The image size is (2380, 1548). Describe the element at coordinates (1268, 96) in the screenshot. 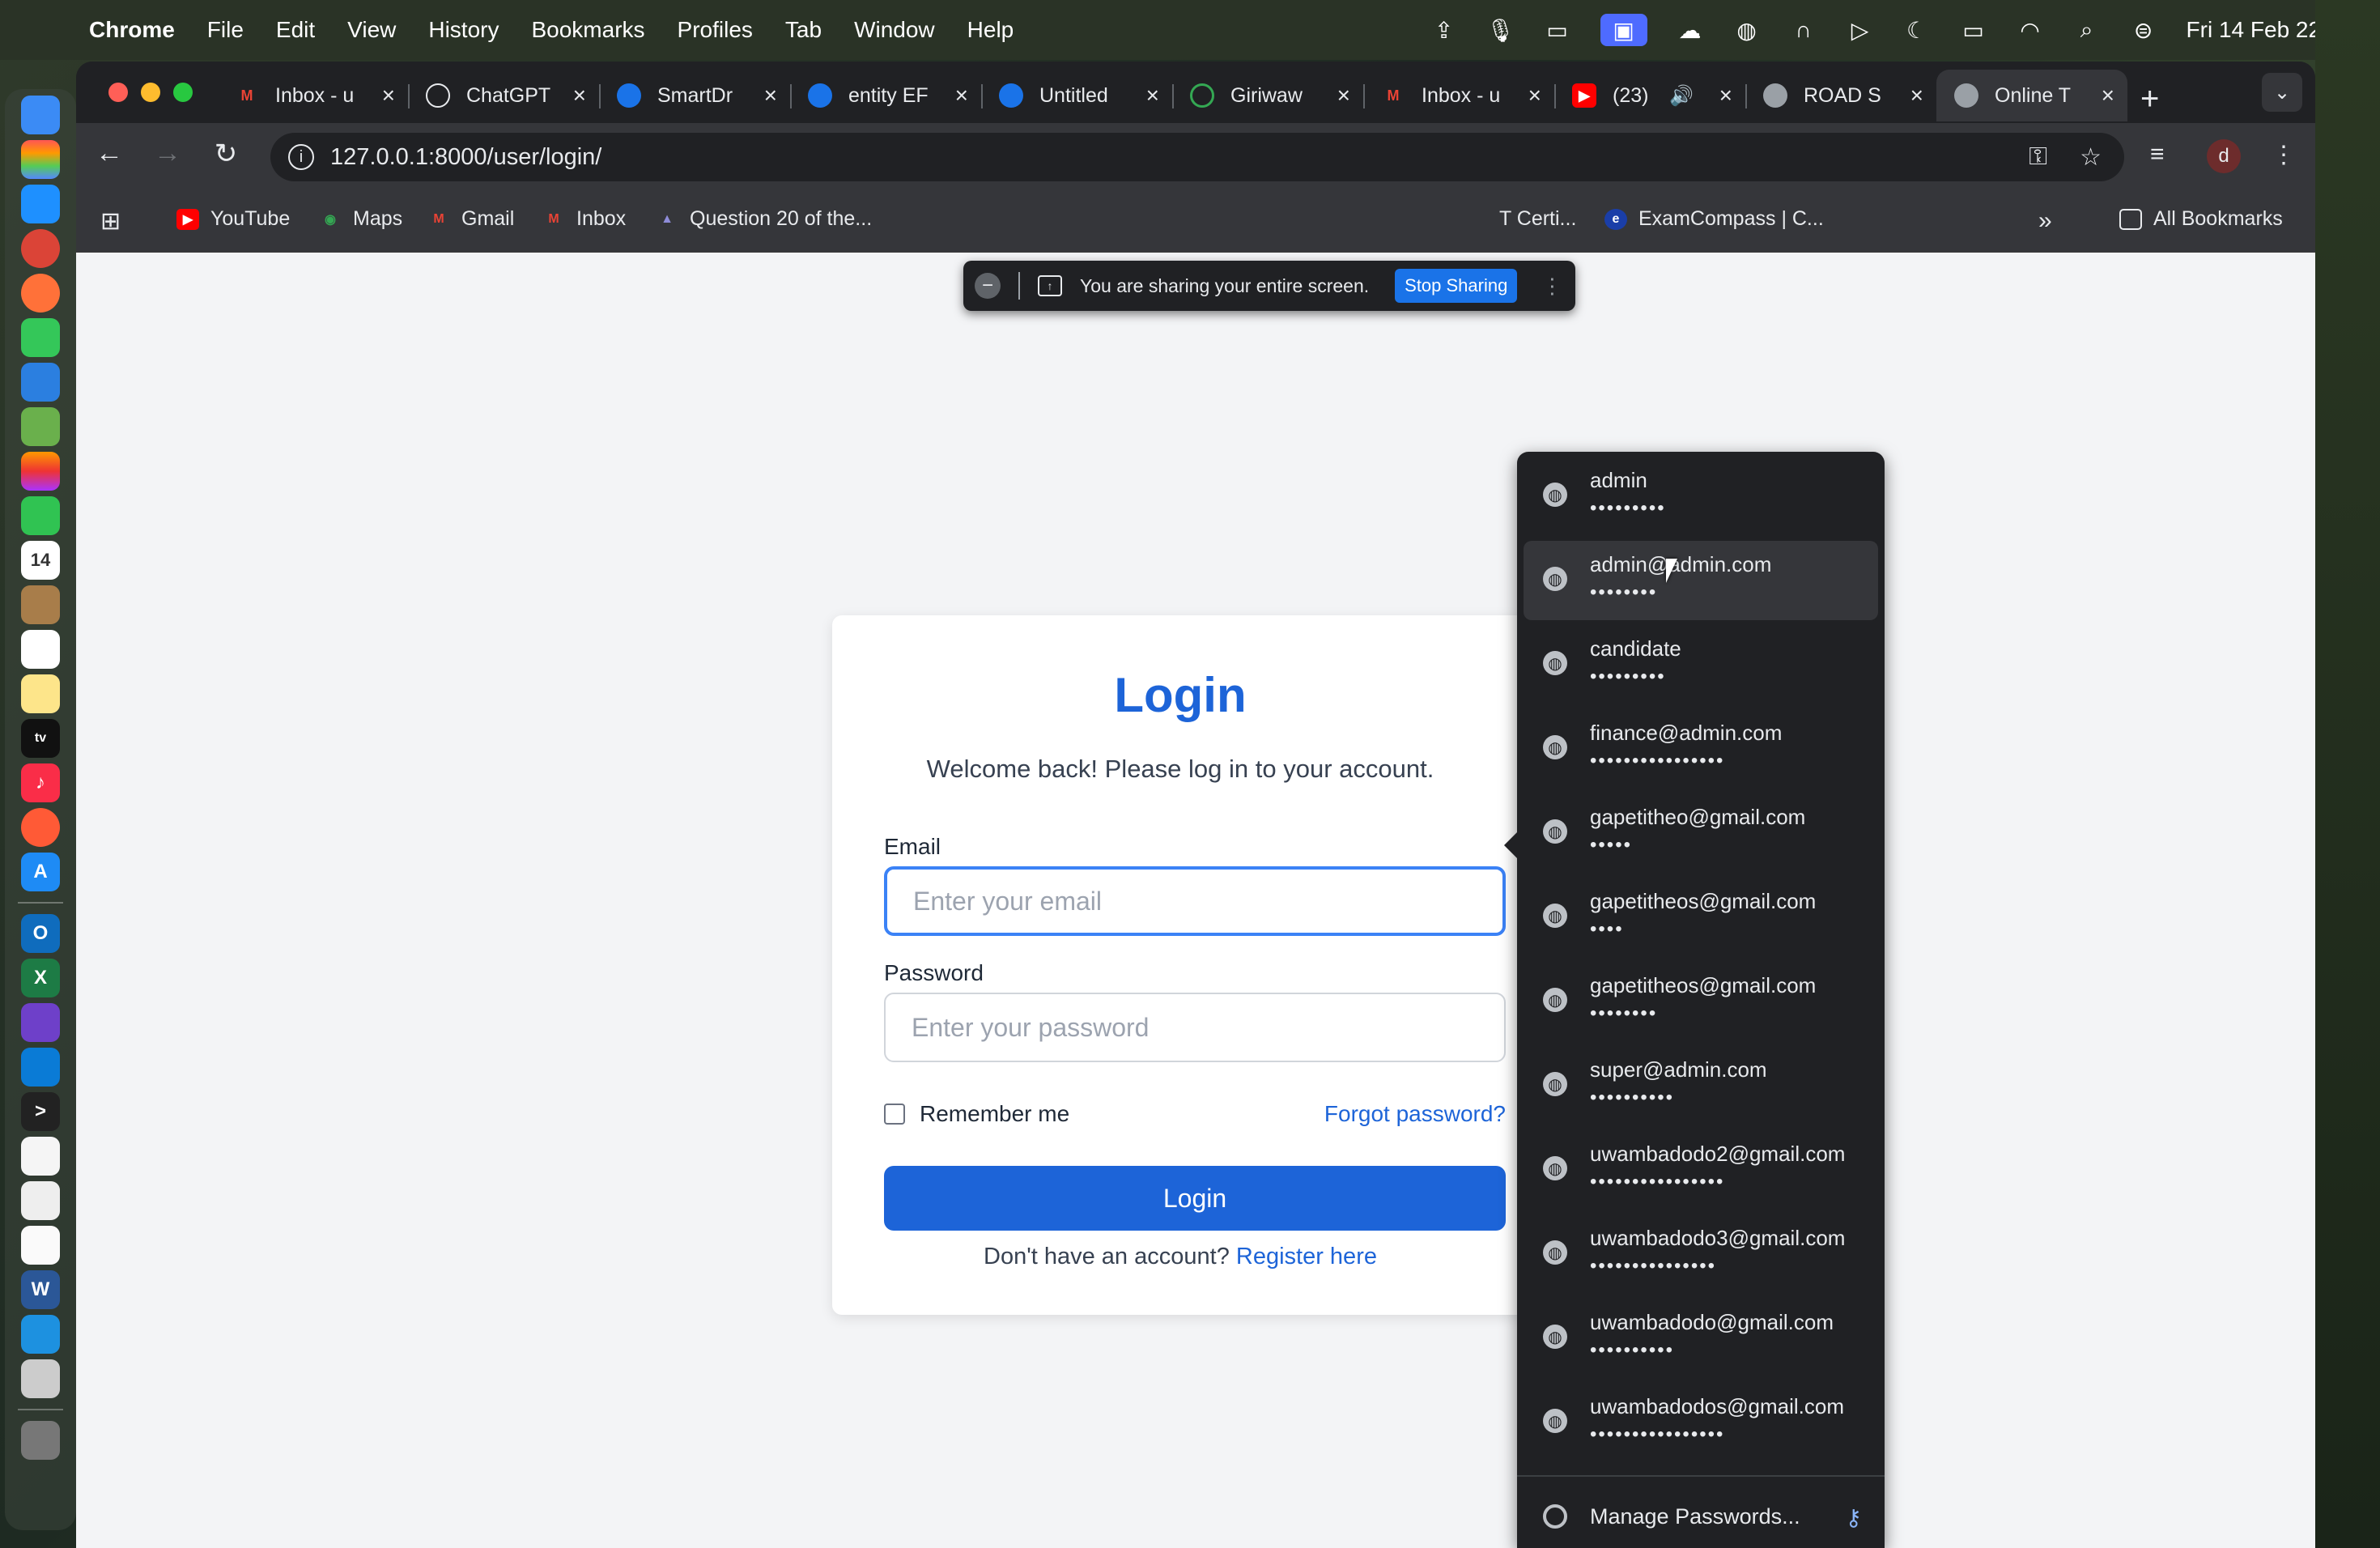

I see `tab-giriwaw: Giriwaw ×` at that location.